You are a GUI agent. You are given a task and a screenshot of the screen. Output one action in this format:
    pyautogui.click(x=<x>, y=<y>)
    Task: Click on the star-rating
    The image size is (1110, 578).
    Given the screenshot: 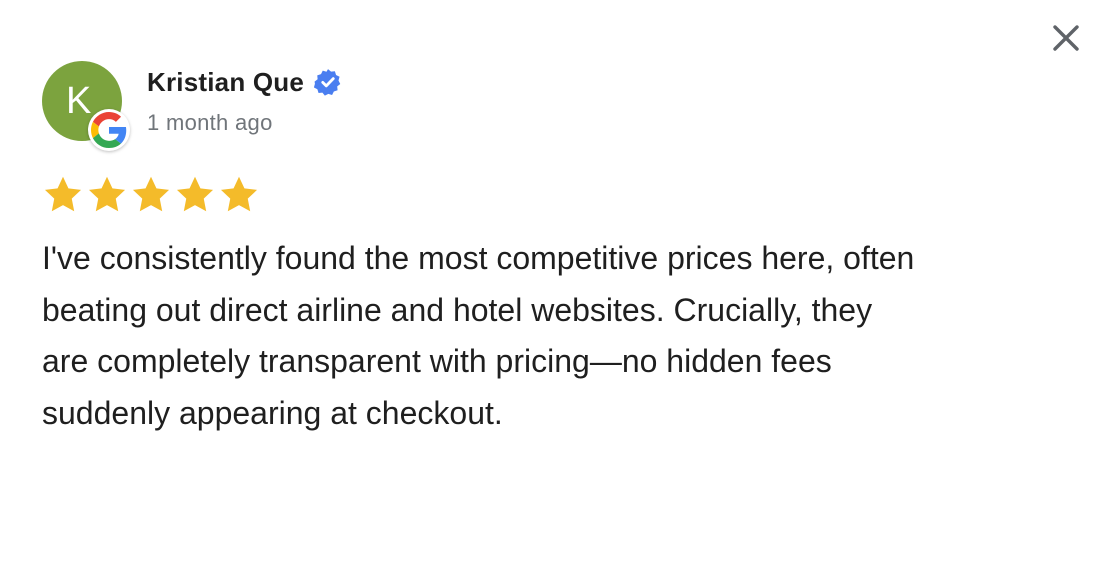 What is the action you would take?
    pyautogui.click(x=151, y=195)
    